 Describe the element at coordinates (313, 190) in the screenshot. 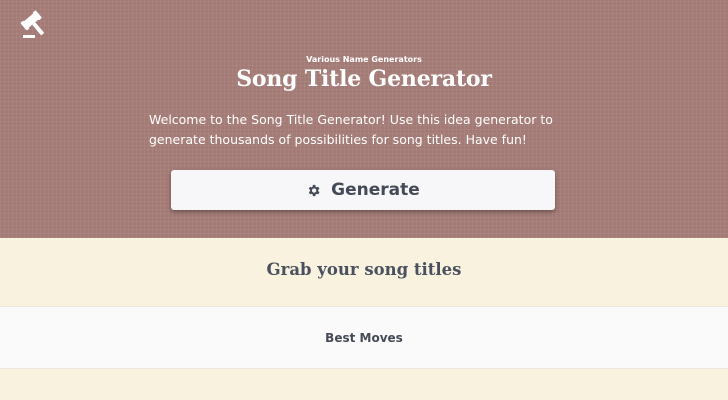

I see `gear-icon` at that location.